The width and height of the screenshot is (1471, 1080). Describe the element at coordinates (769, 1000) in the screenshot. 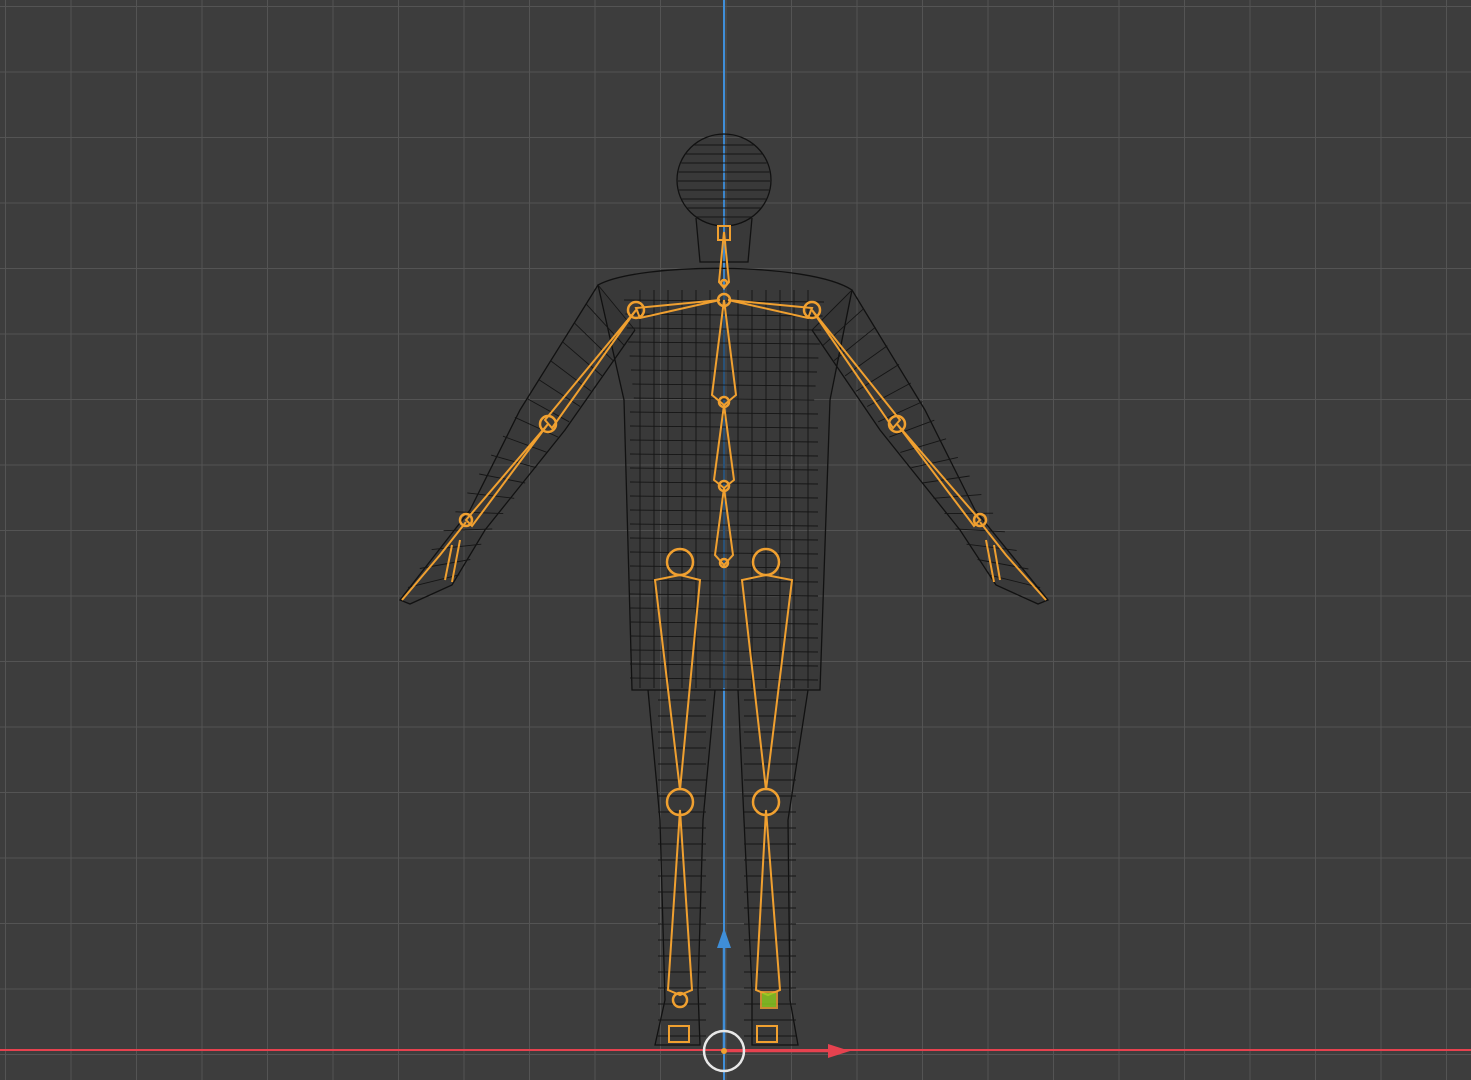

I see `active-bone-ankle-right` at that location.